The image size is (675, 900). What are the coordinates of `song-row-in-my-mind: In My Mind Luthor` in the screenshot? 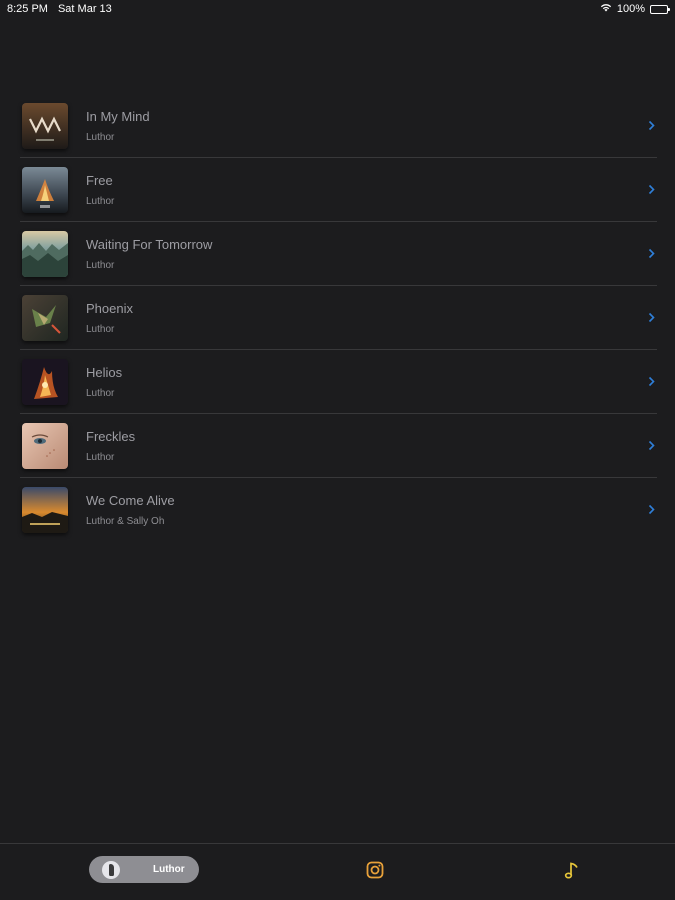 It's located at (338, 125).